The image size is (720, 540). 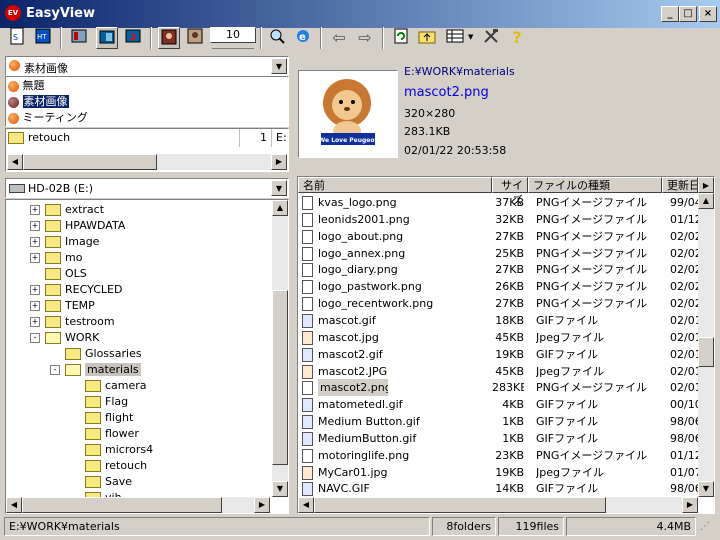 What do you see at coordinates (62, 306) in the screenshot?
I see `tree-item: + TEMP` at bounding box center [62, 306].